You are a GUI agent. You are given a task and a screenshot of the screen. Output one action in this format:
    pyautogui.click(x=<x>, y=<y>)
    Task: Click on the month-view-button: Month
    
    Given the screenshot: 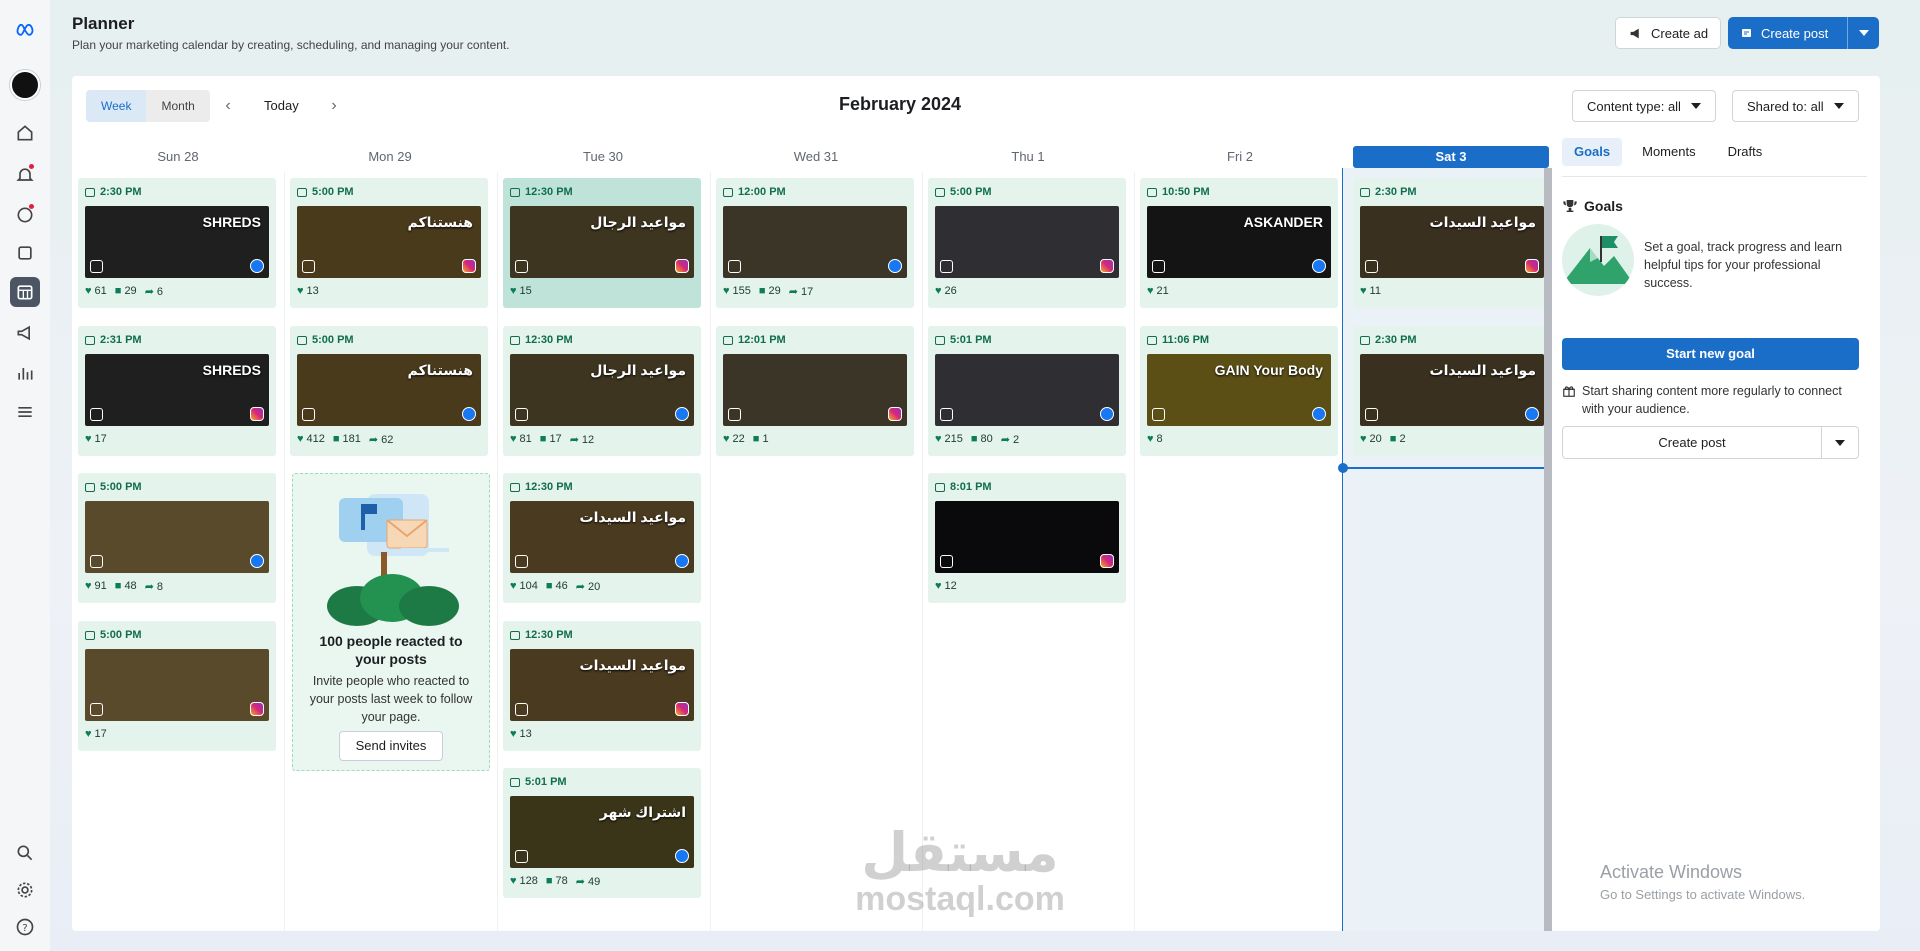 What is the action you would take?
    pyautogui.click(x=178, y=106)
    